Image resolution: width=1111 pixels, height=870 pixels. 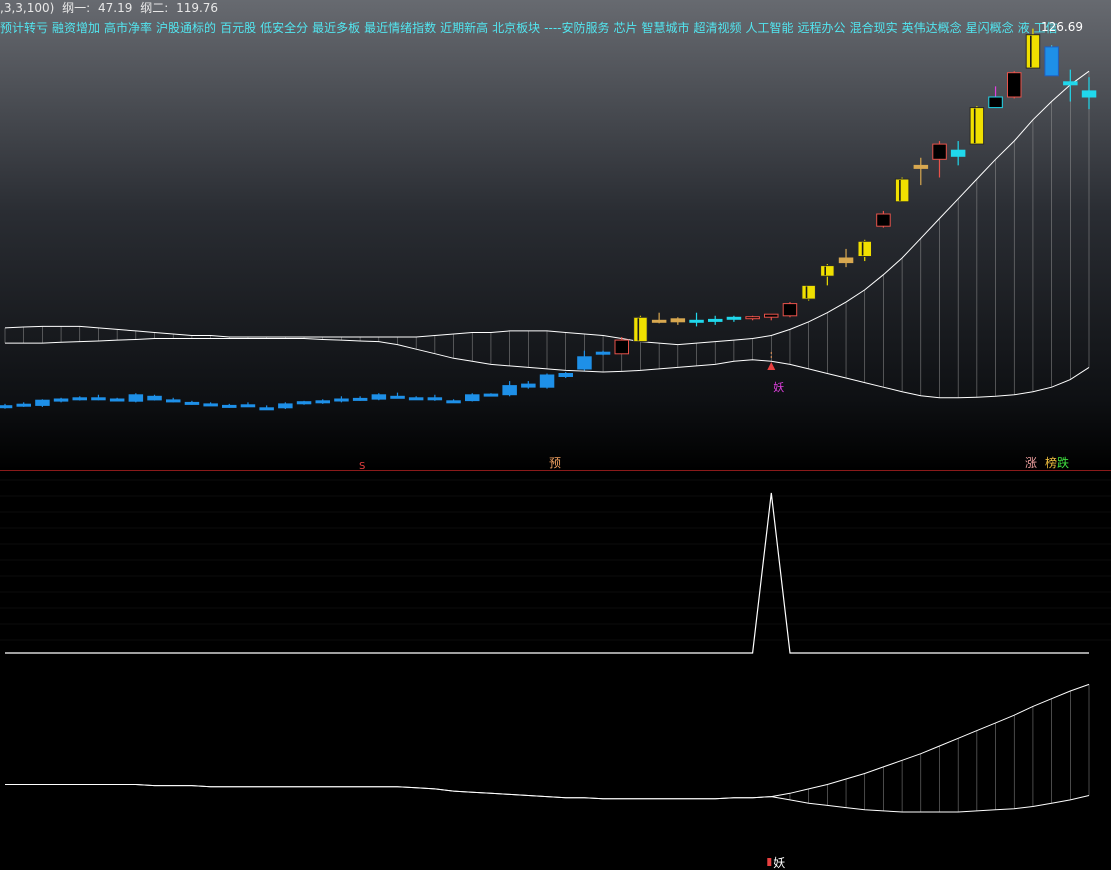 What do you see at coordinates (779, 863) in the screenshot?
I see `yao-marker-bottom: 妖` at bounding box center [779, 863].